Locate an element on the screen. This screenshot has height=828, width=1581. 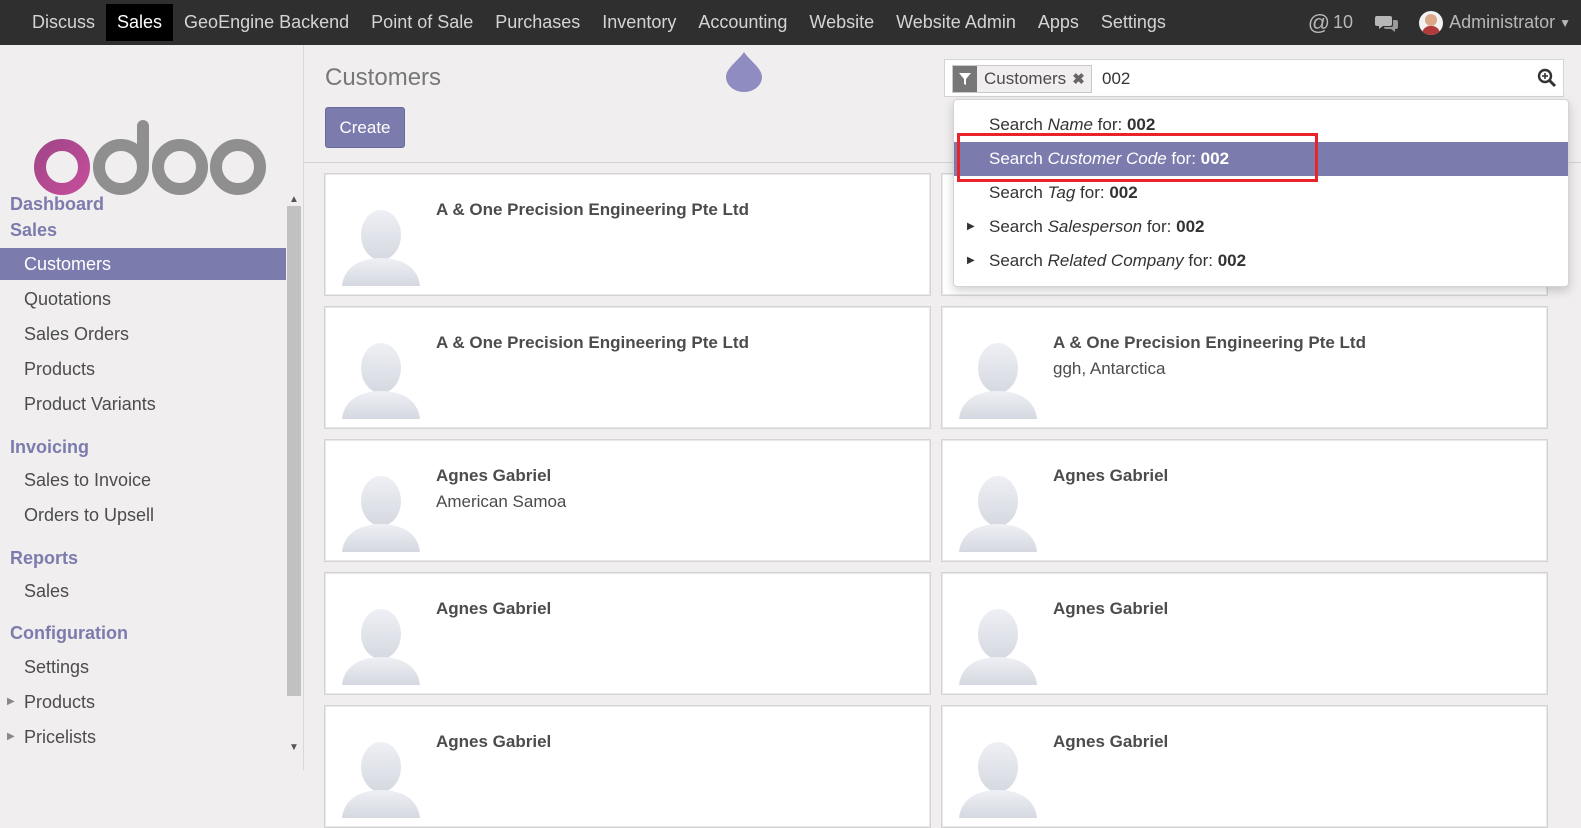
search-box: Customers ✖ is located at coordinates (1254, 78).